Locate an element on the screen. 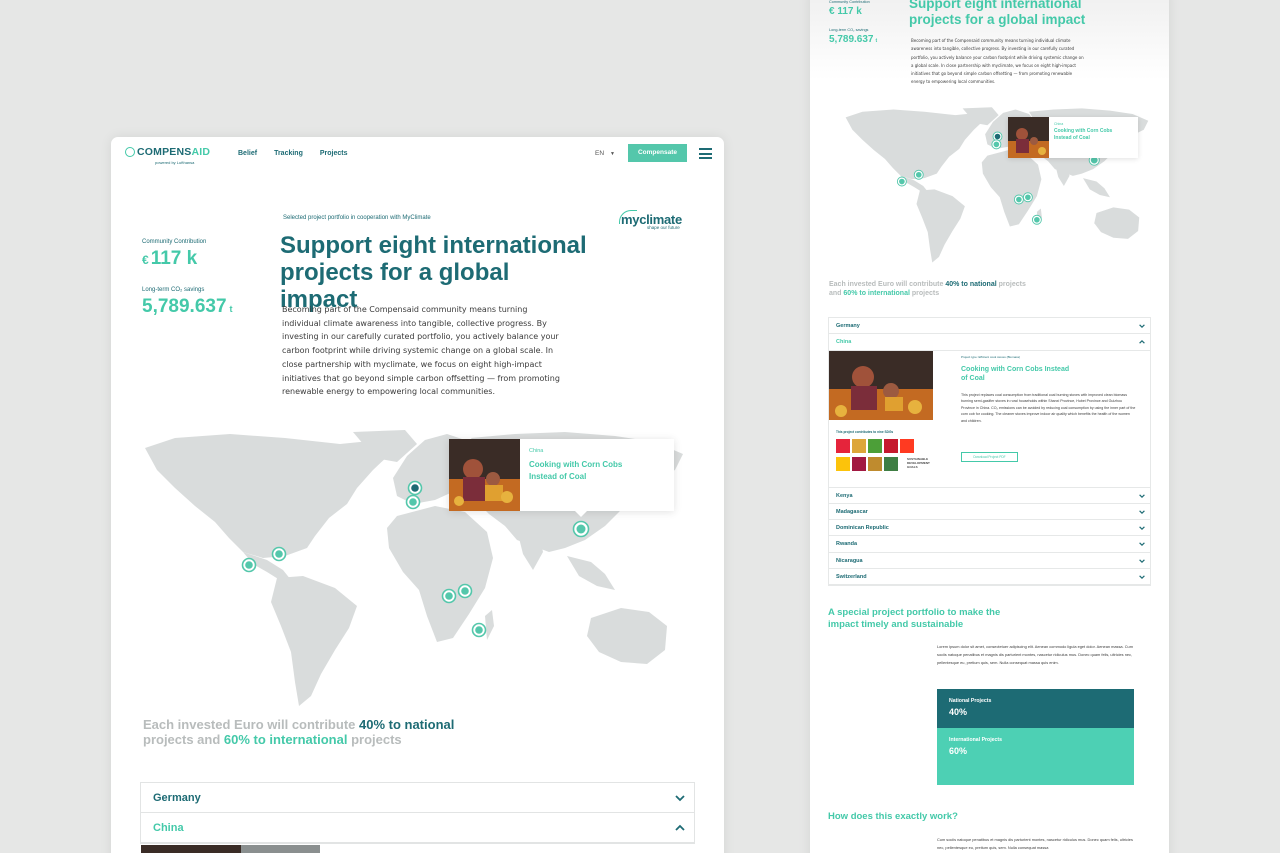  split-international: 60% to international is located at coordinates (876, 293).